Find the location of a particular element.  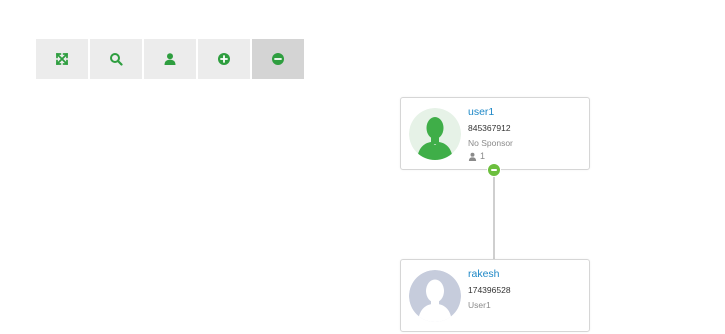

person-icon is located at coordinates (472, 156).